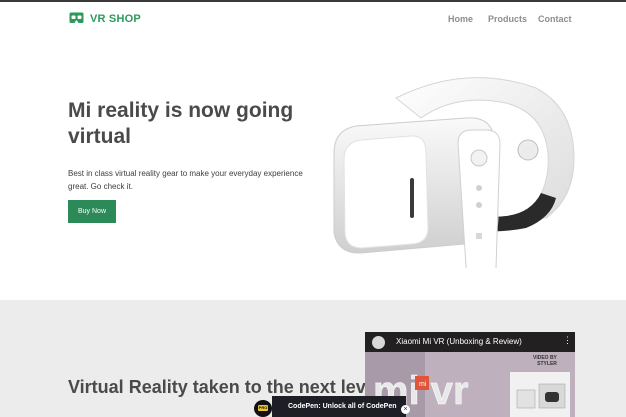  Describe the element at coordinates (378, 342) in the screenshot. I see `channel-avatar` at that location.